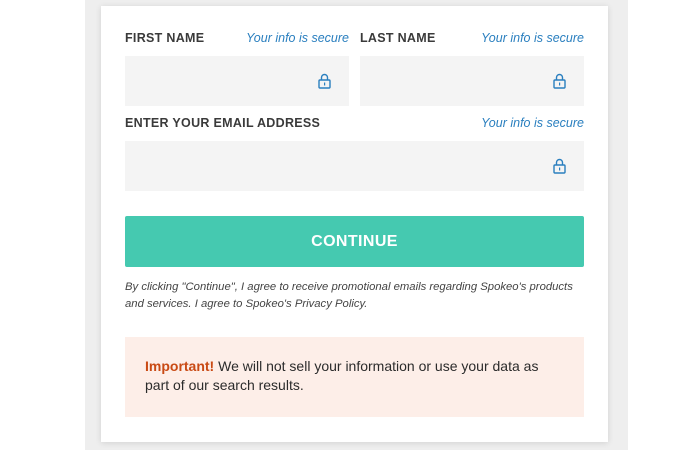 This screenshot has width=700, height=450. I want to click on email-field, so click(354, 166).